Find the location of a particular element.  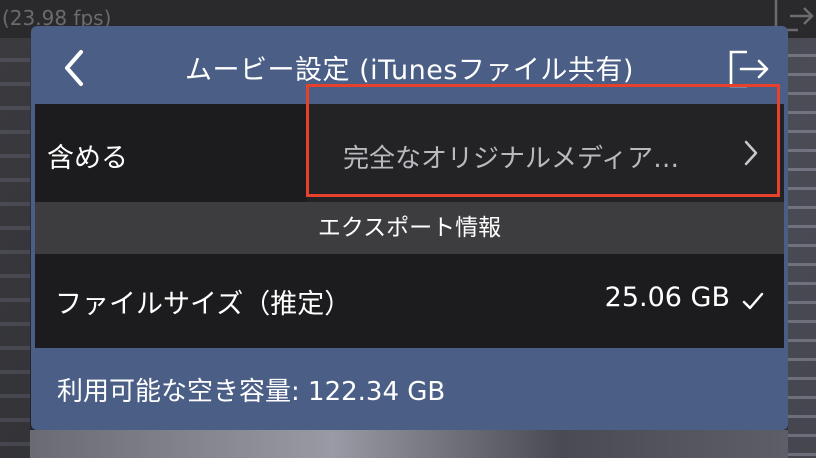

available-space-text: 利用可能な空き容量: 122.34 GB is located at coordinates (251, 392).